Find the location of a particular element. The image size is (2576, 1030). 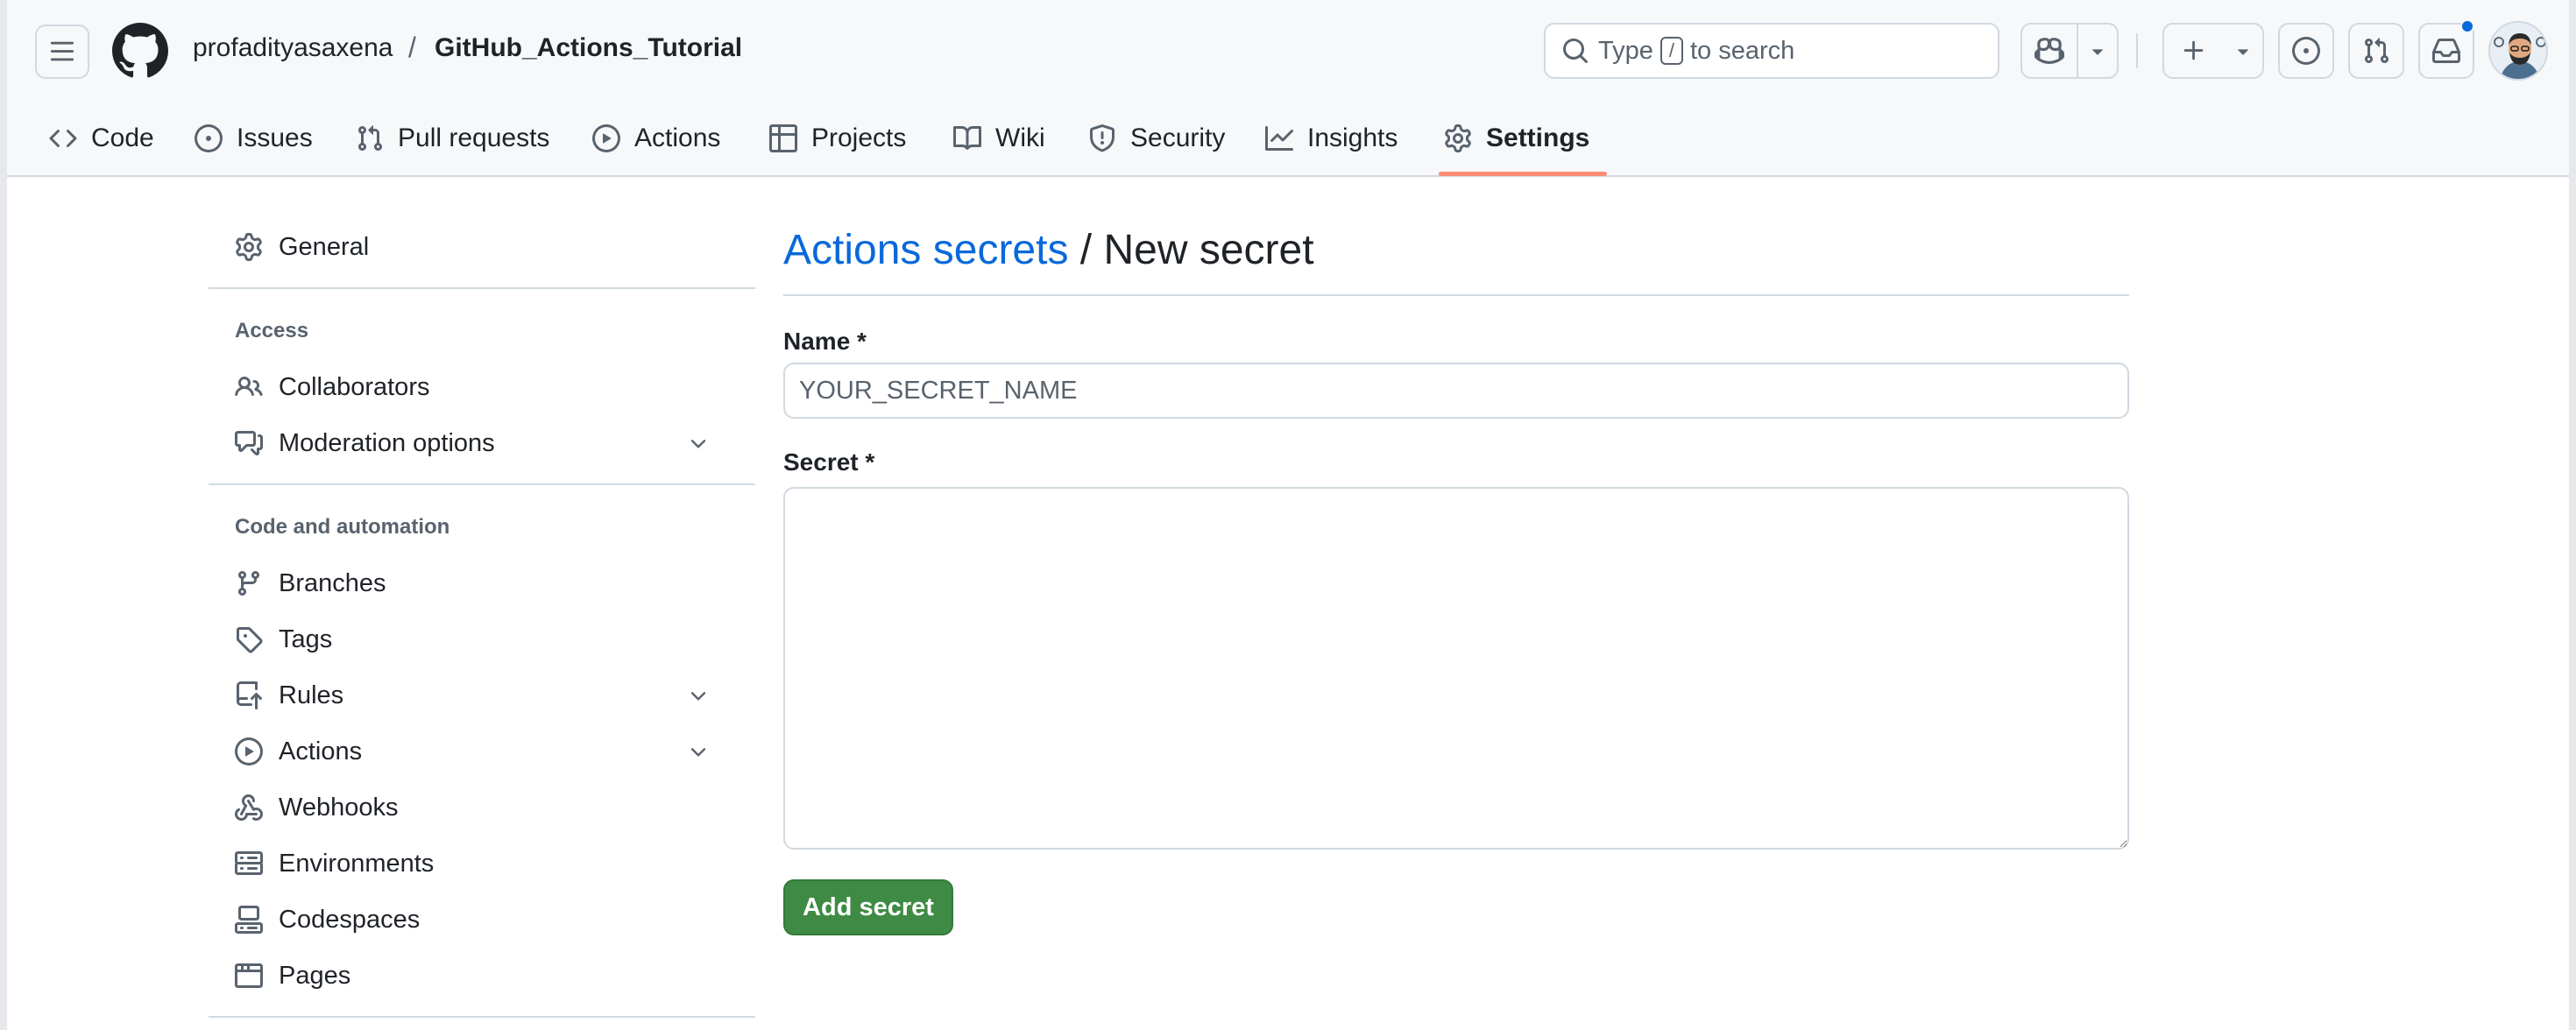

search-input: Type / to search is located at coordinates (1771, 51).